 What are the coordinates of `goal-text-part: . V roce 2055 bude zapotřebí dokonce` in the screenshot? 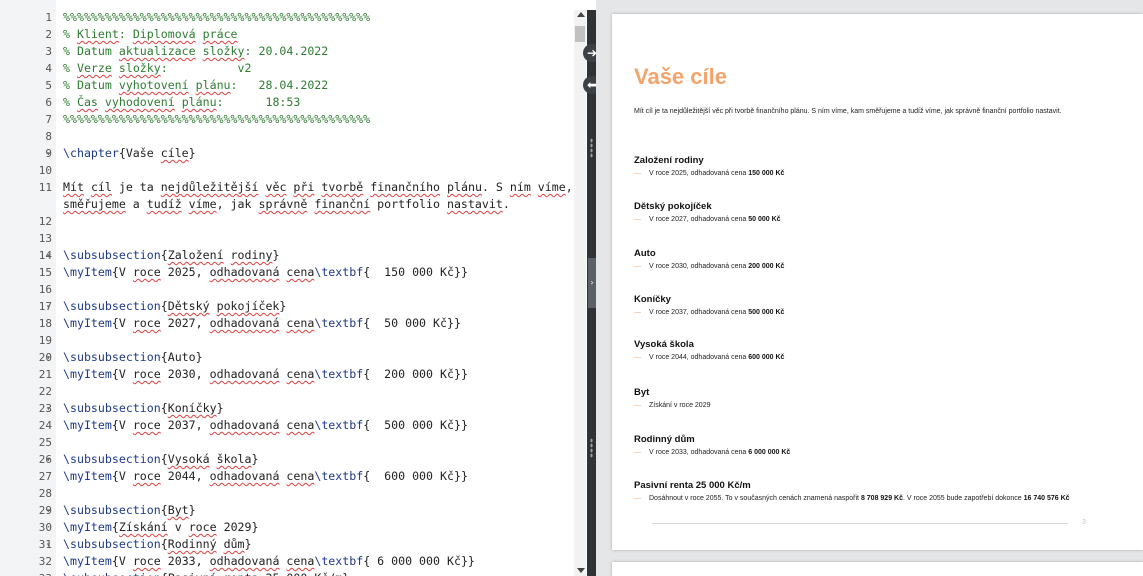 It's located at (963, 498).